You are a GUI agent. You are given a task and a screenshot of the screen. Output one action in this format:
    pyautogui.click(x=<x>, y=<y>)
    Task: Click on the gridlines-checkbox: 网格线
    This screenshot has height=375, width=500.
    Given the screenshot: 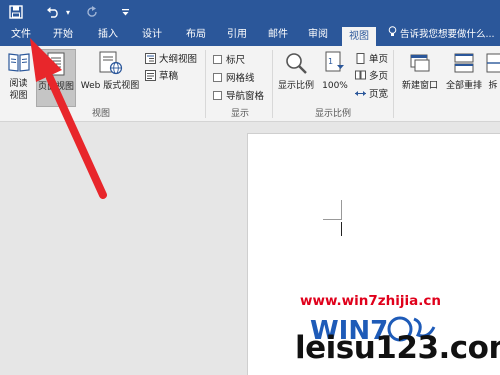 What is the action you would take?
    pyautogui.click(x=234, y=77)
    